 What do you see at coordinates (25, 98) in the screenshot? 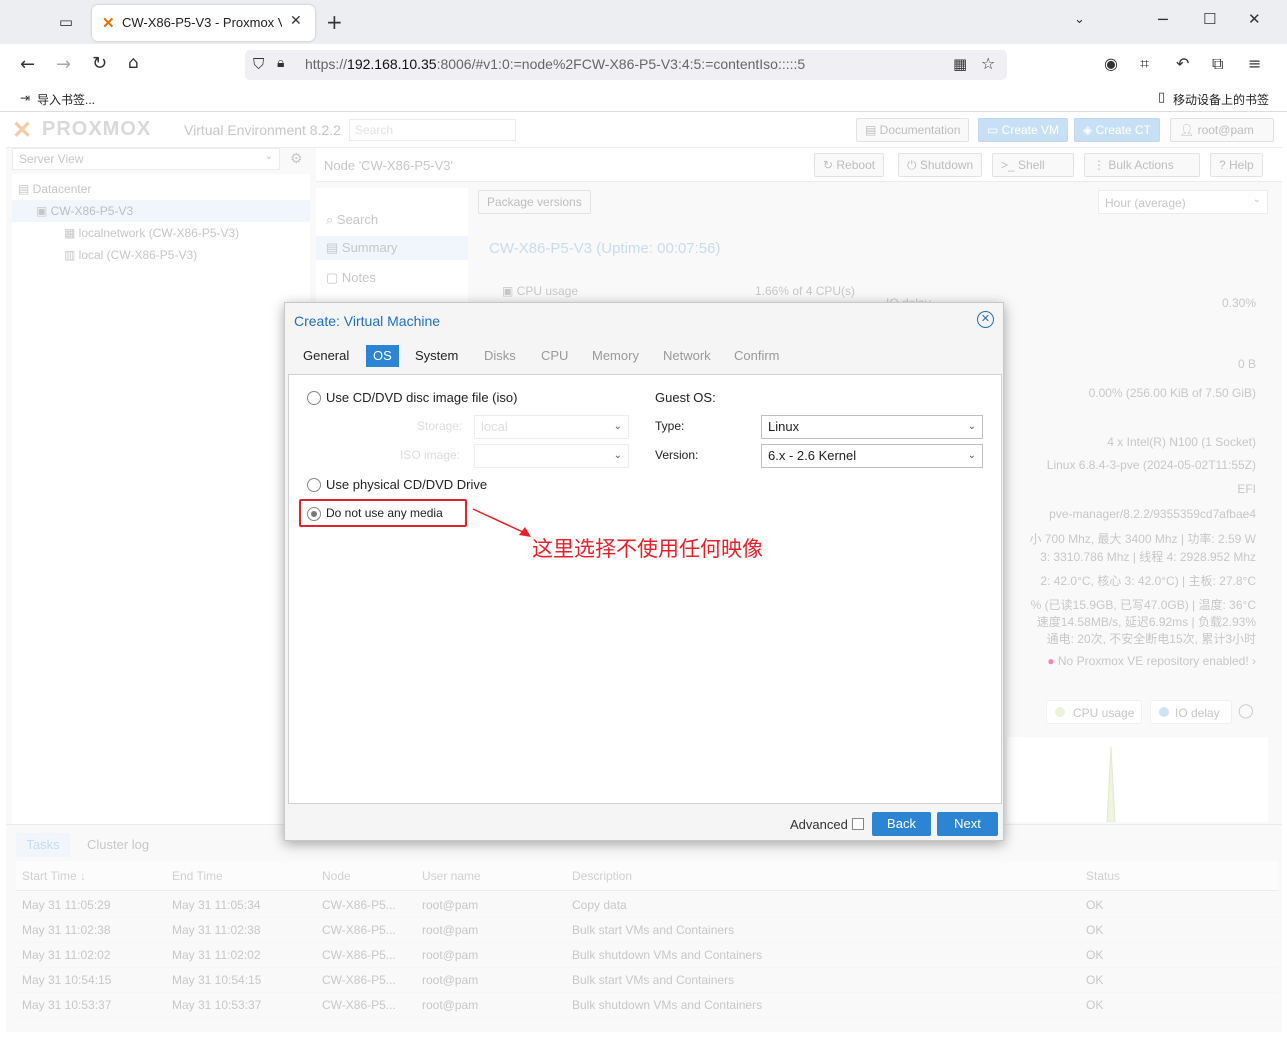
I see `import-icon: ⇥` at bounding box center [25, 98].